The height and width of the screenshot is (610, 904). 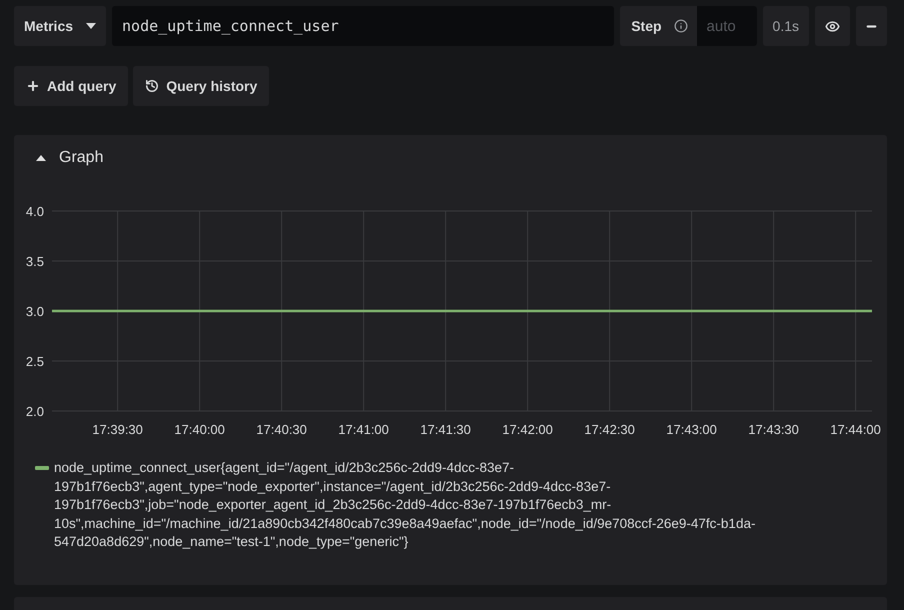 What do you see at coordinates (405, 505) in the screenshot?
I see `legend-label: node_uptime_connect_user{agent_id="/agent_id/2b3c256c-2dd9-4dcc-83e7-197b1f76ecb3",agent_type="node_exporter",instance="/agent_id/2b3c256c-2dd9-4dcc-83e7-197b1f76ecb3",job="node_exporter_agent_id_2b3c256c-2dd9-4dcc-83e7-197b1f76ecb3_mr-10s",machine_id="/machine_id/21a890cb342f480cab7c39e8a49aefac",node_id="/node_id/9e708ccf-26e9-47fc-b1da-547d20a8d629",node_name="test-1",node_type="generic"}` at bounding box center [405, 505].